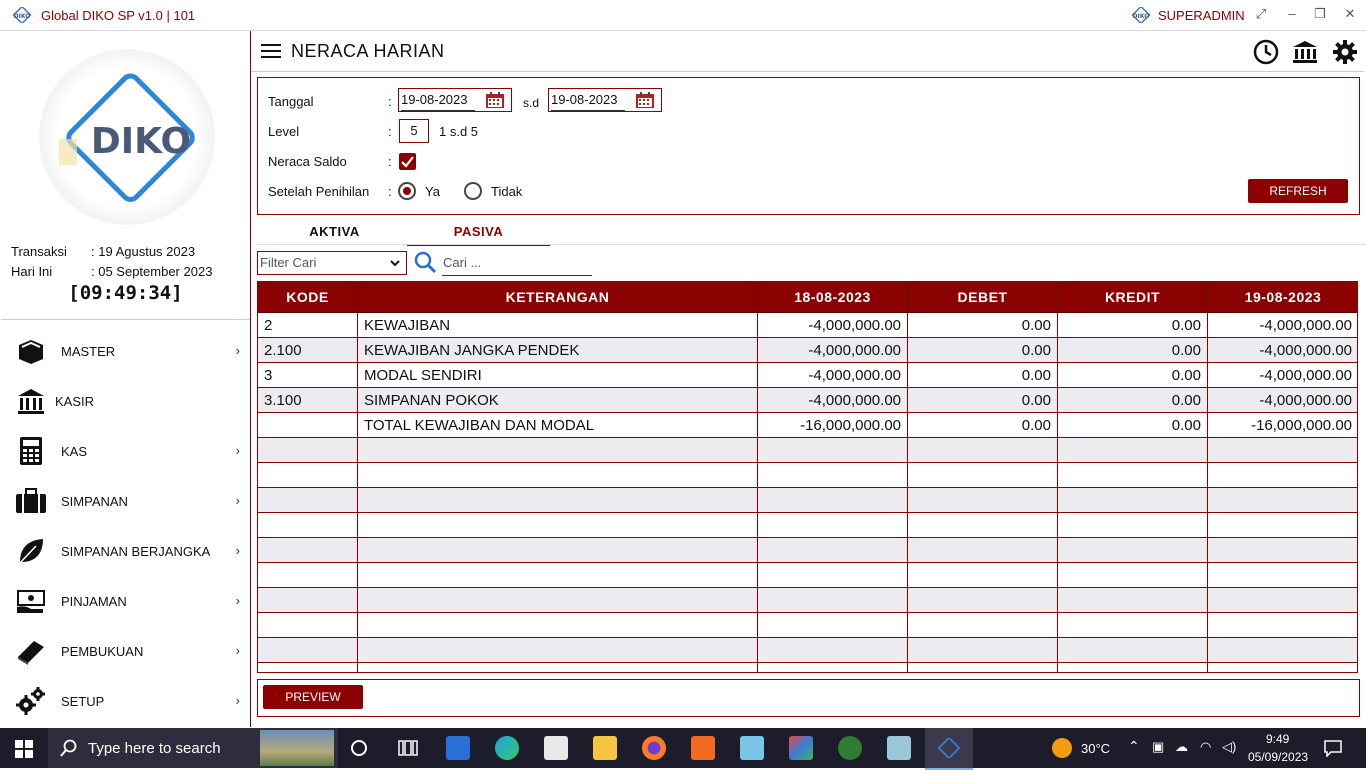 The height and width of the screenshot is (770, 1366). I want to click on taskbar-search: Type here to search, so click(193, 748).